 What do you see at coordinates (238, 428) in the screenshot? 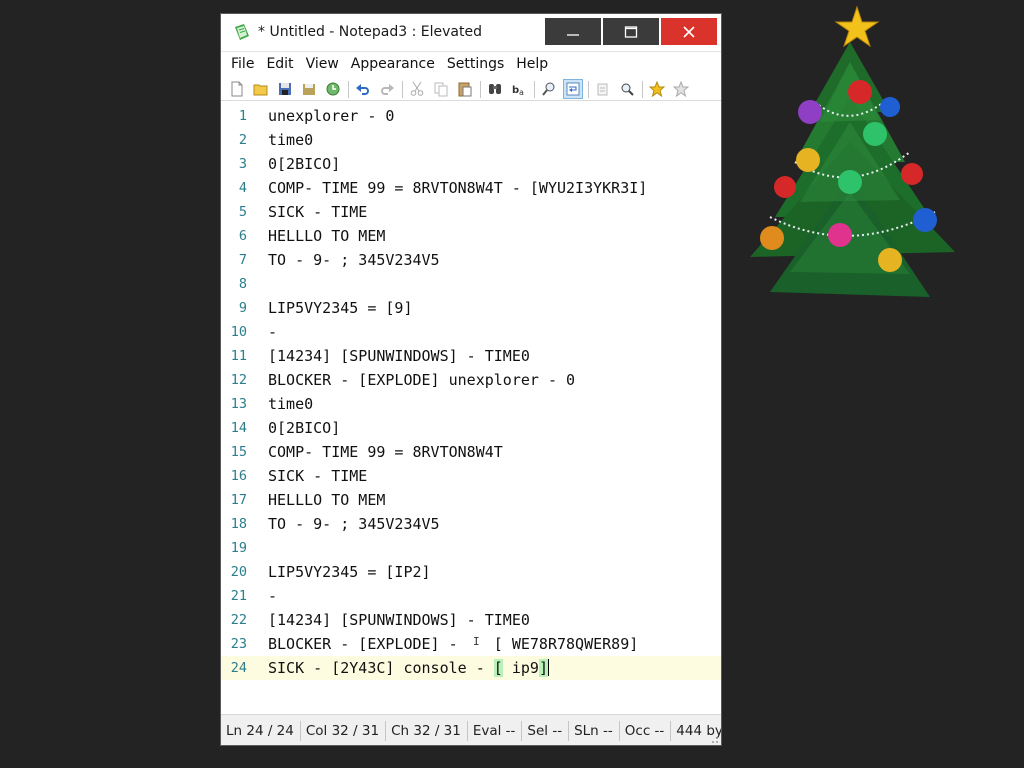
I see `line-number: 14` at bounding box center [238, 428].